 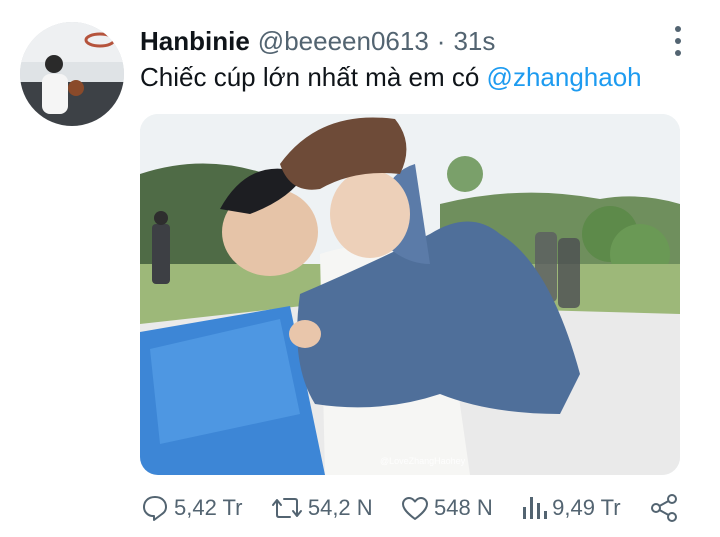 I want to click on views-icon, so click(x=535, y=508).